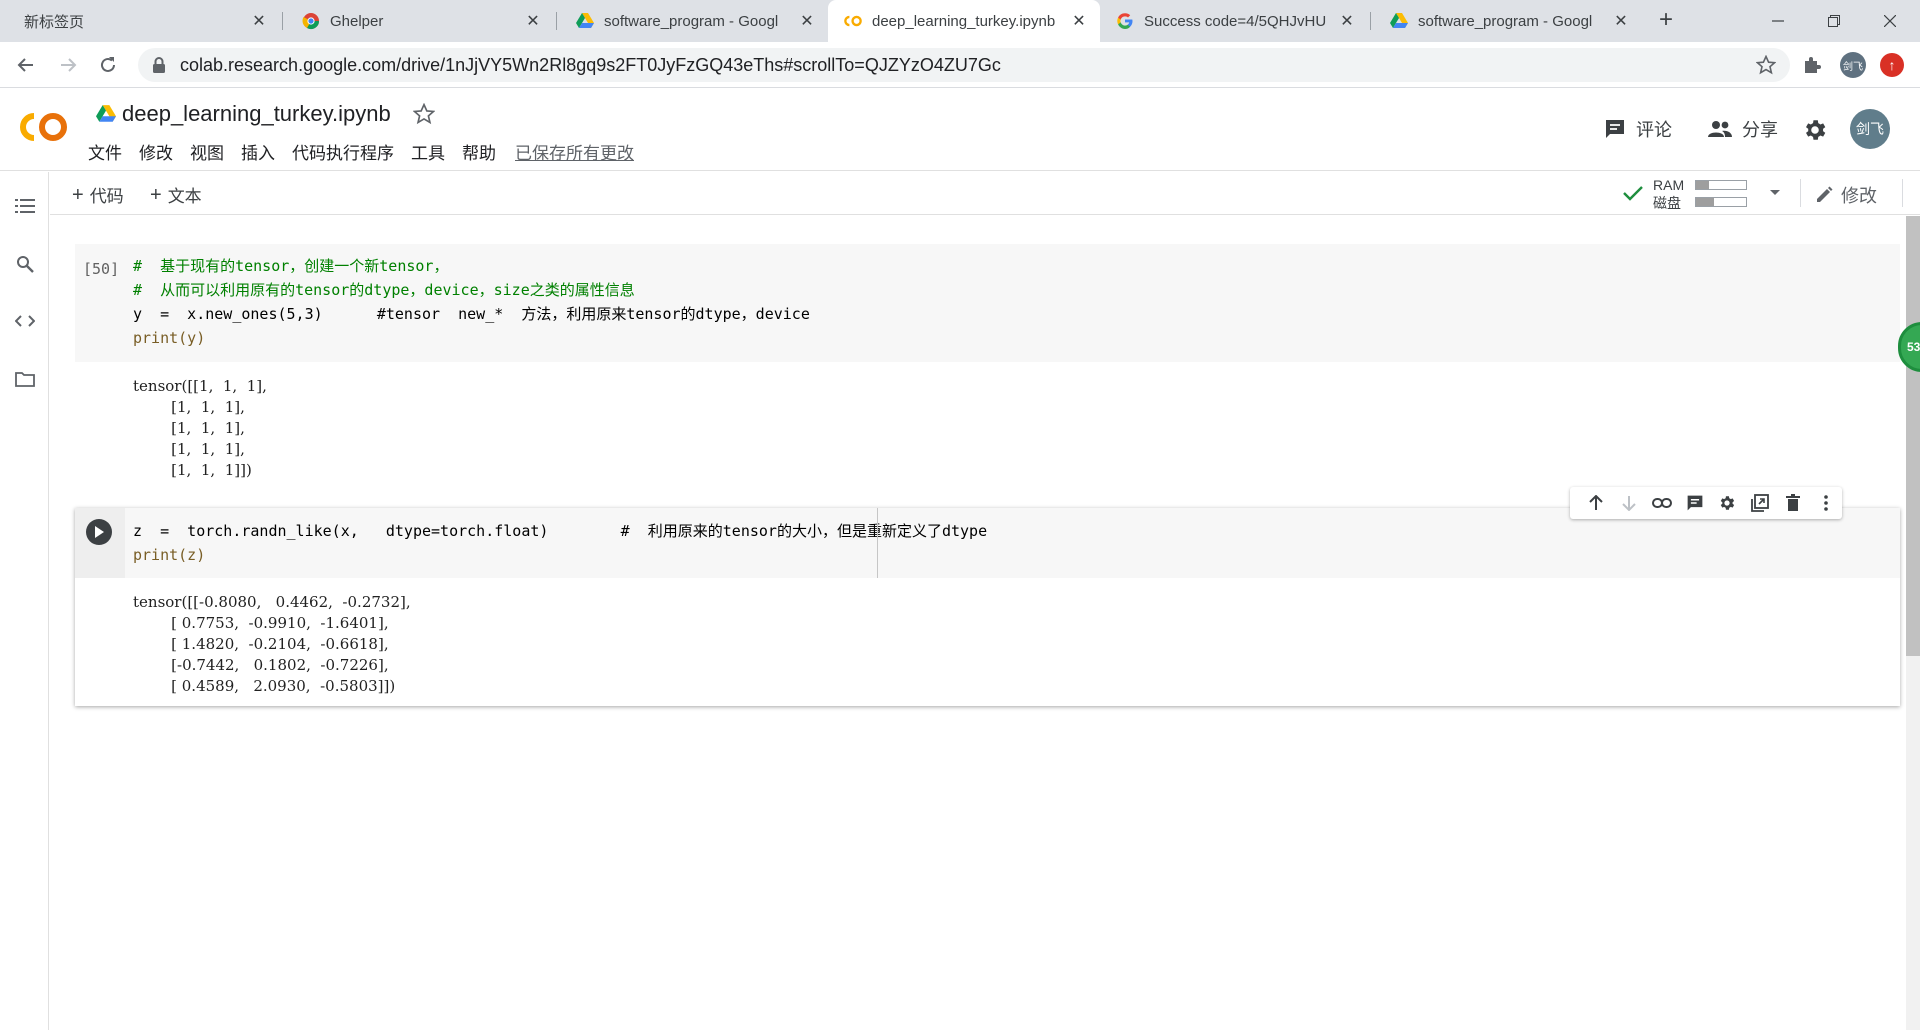  I want to click on restore-icon, so click(1834, 21).